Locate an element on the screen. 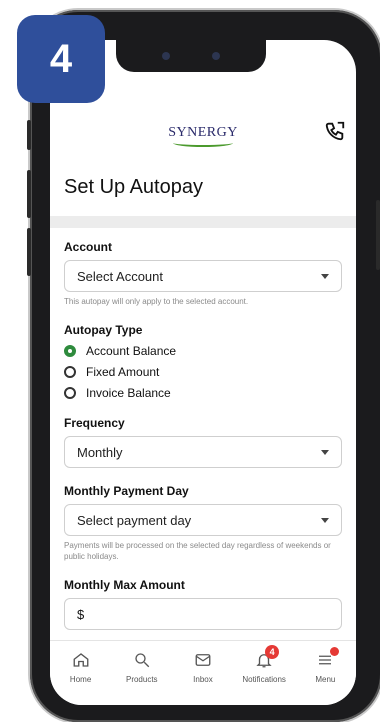 The height and width of the screenshot is (722, 380). payment-day-select-value: Select payment day is located at coordinates (134, 520).